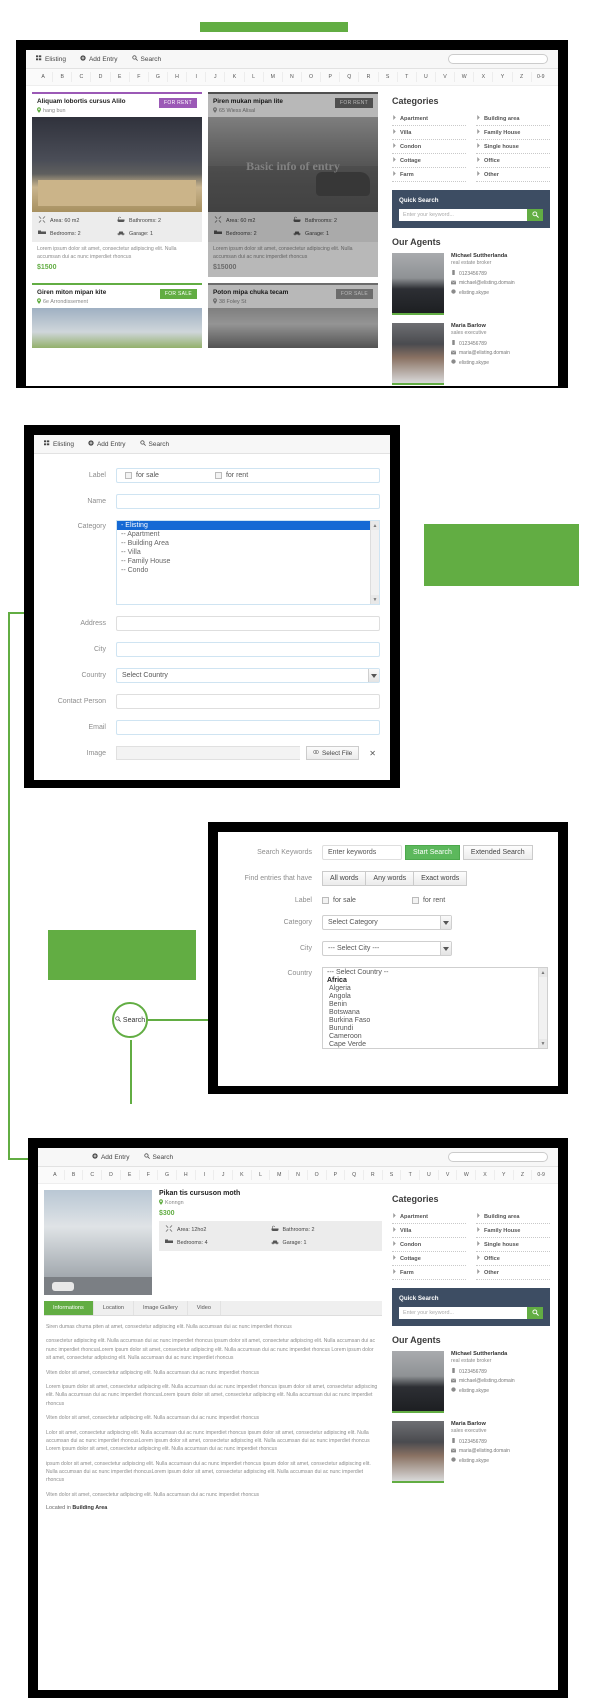 This screenshot has width=616, height=1700. I want to click on country-option: Burundi, so click(435, 1028).